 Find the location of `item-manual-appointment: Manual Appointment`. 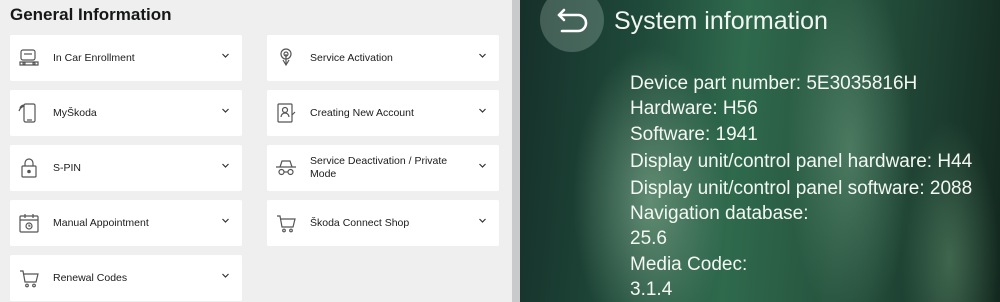

item-manual-appointment: Manual Appointment is located at coordinates (126, 223).